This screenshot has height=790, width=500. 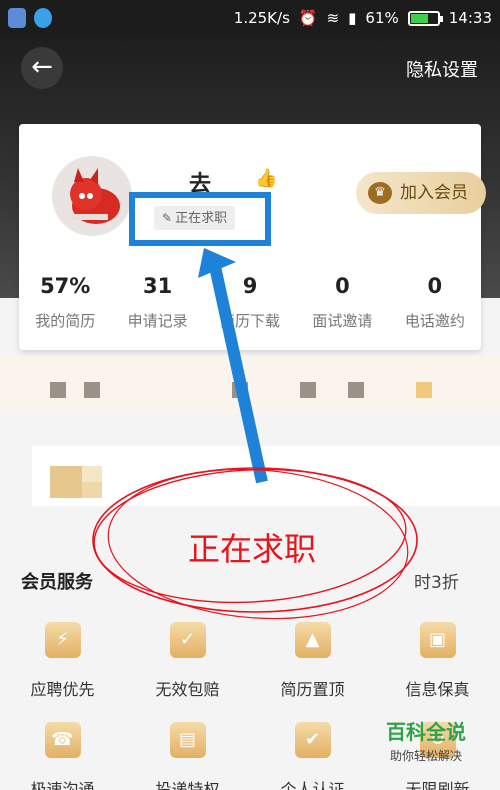 I want to click on highlight-box, so click(x=200, y=219).